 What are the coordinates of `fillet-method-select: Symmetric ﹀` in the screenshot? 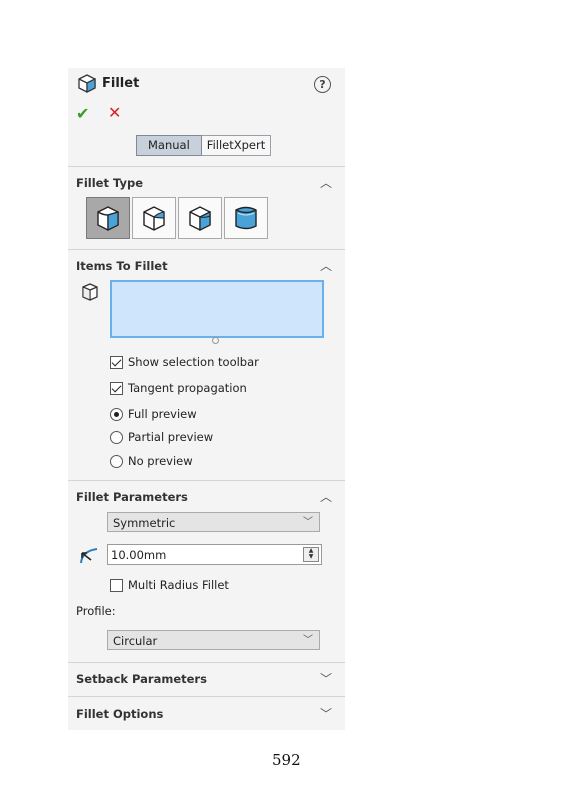 It's located at (213, 522).